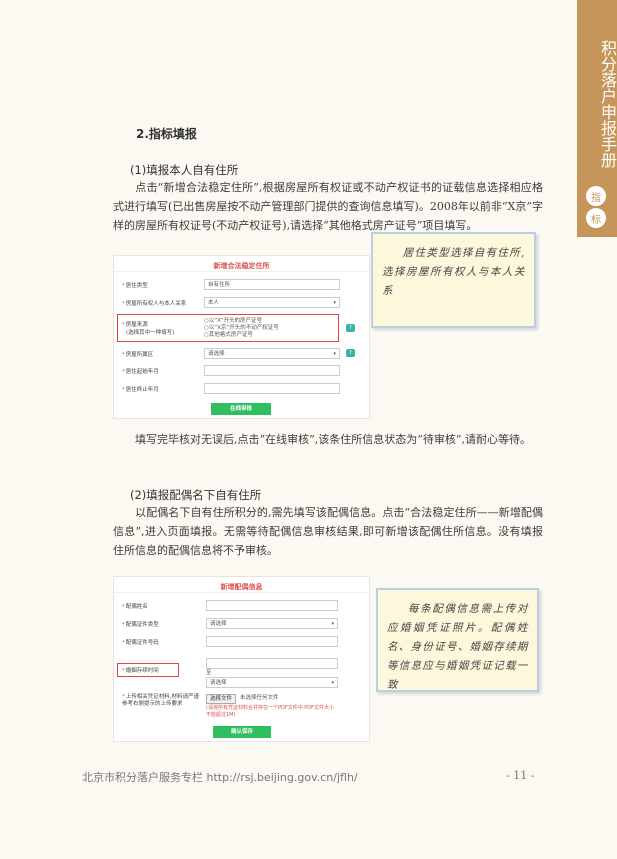  Describe the element at coordinates (607, 104) in the screenshot. I see `side-tab-title: 积分落户申报手册` at that location.